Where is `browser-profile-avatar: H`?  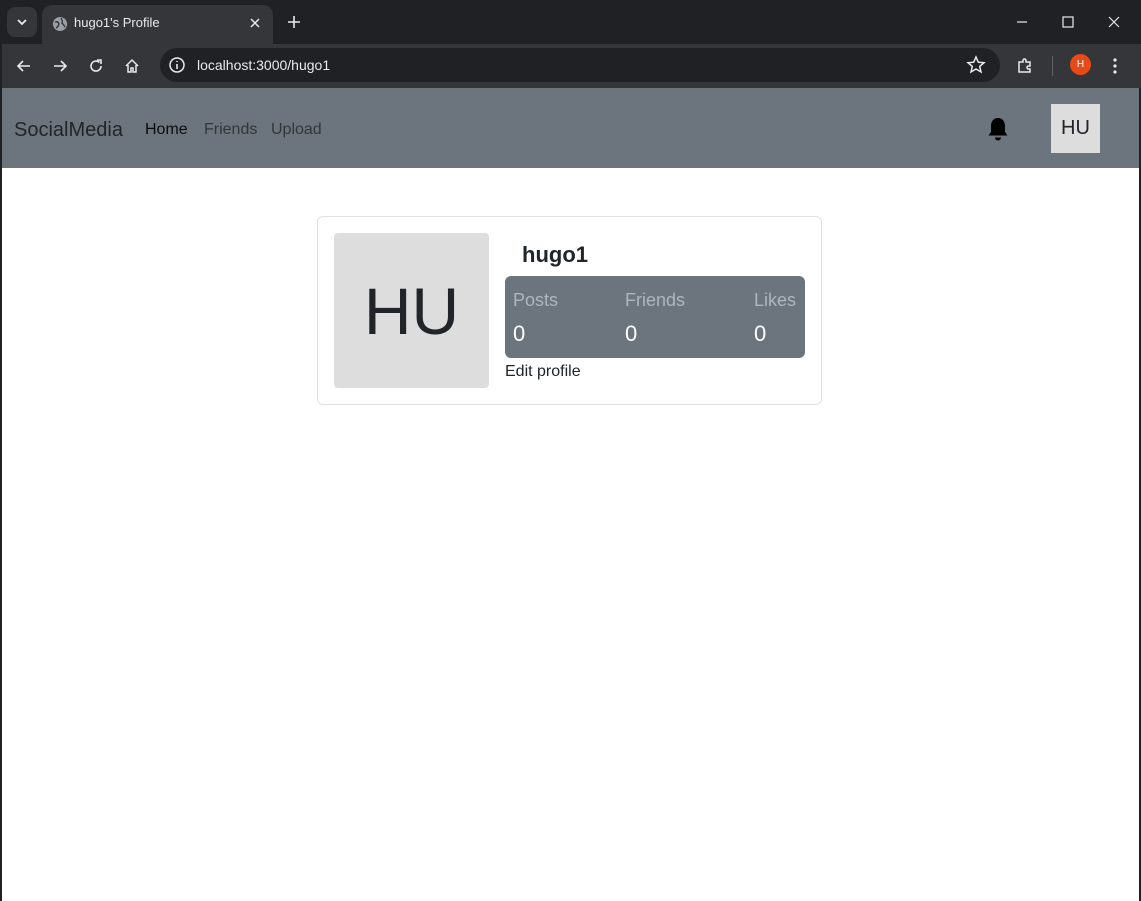
browser-profile-avatar: H is located at coordinates (1080, 64).